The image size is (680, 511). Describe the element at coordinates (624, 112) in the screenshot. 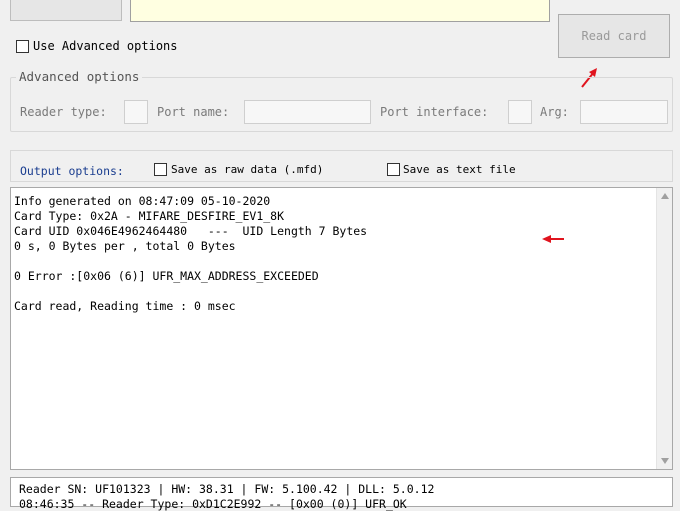

I see `arg-input` at that location.